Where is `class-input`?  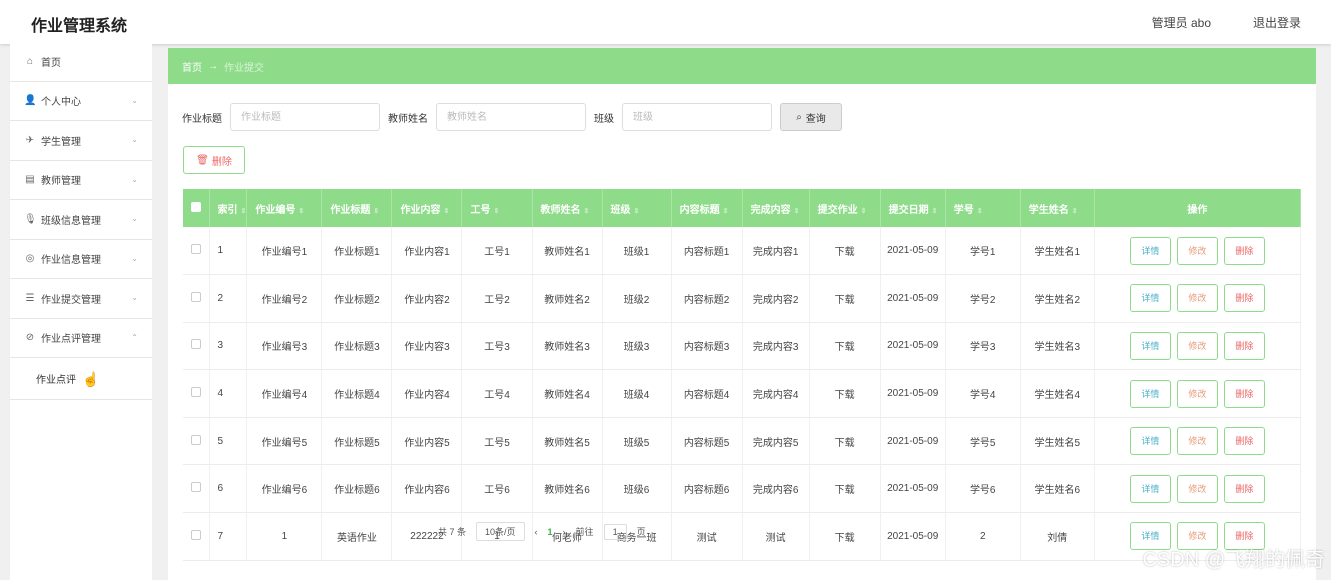 class-input is located at coordinates (697, 117).